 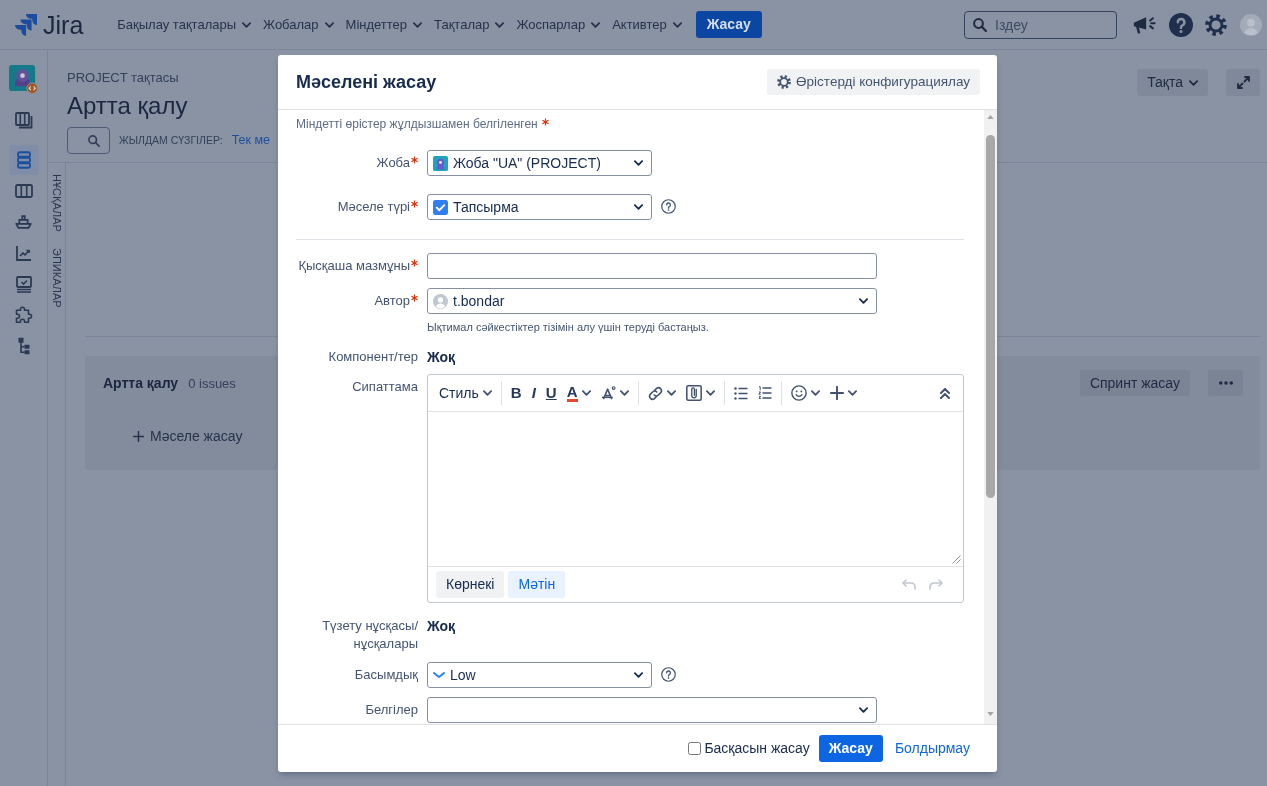 I want to click on scrollbar, so click(x=990, y=417).